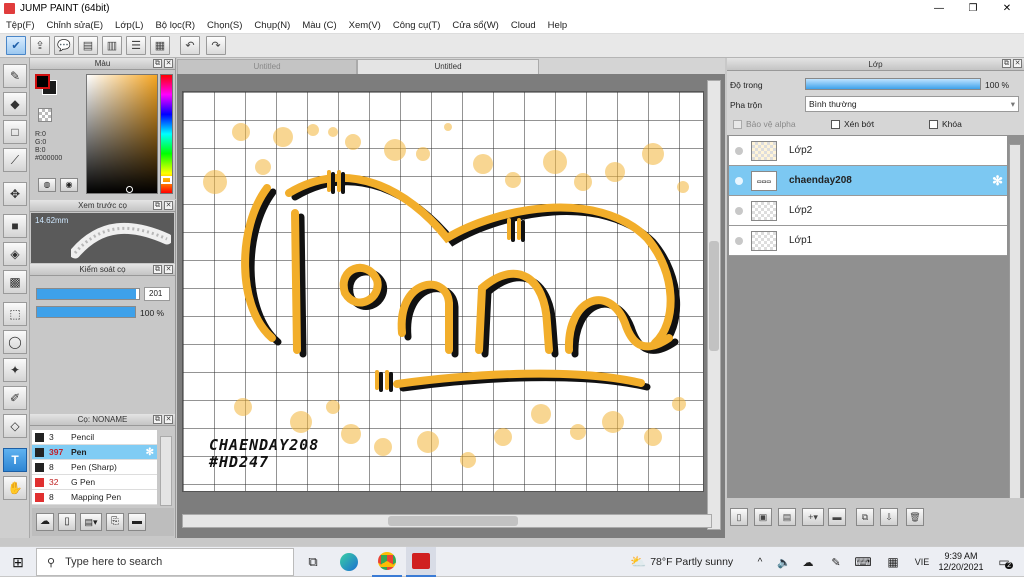  Describe the element at coordinates (15, 314) in the screenshot. I see `select-rect-tool: ⬚` at that location.